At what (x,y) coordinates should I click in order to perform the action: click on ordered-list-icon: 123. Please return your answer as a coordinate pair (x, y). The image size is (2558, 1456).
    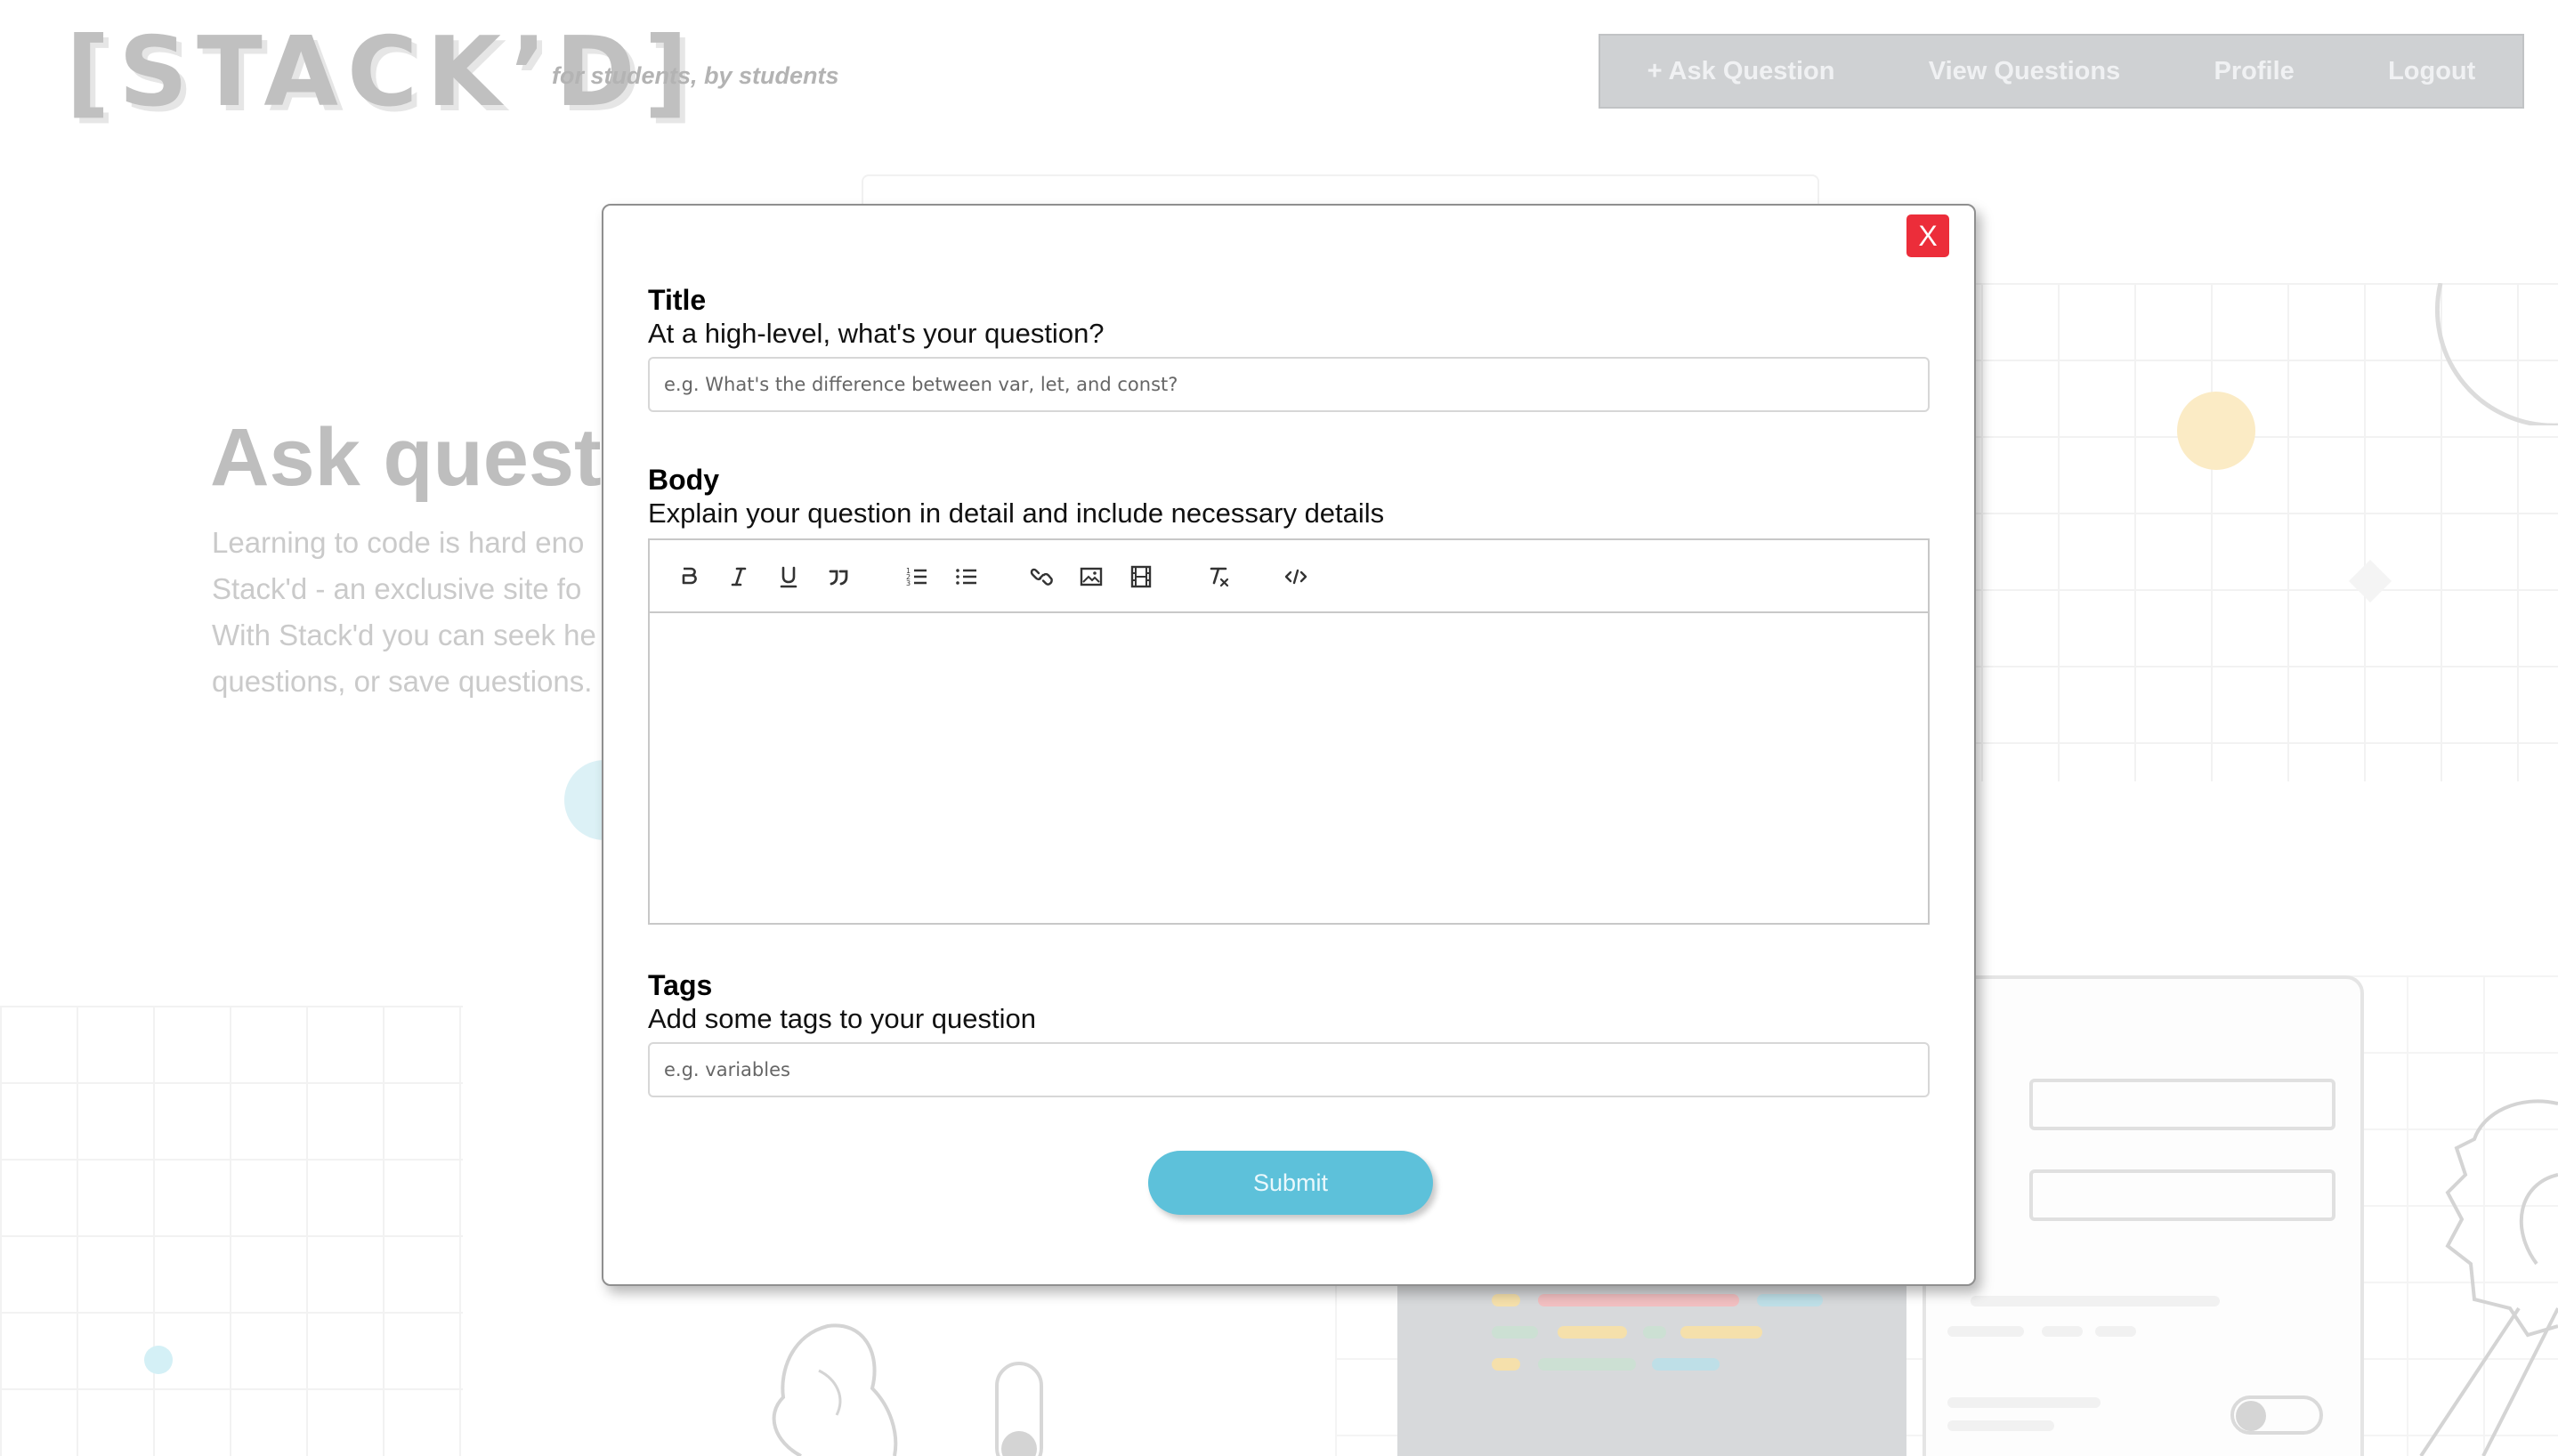
    Looking at the image, I should click on (917, 577).